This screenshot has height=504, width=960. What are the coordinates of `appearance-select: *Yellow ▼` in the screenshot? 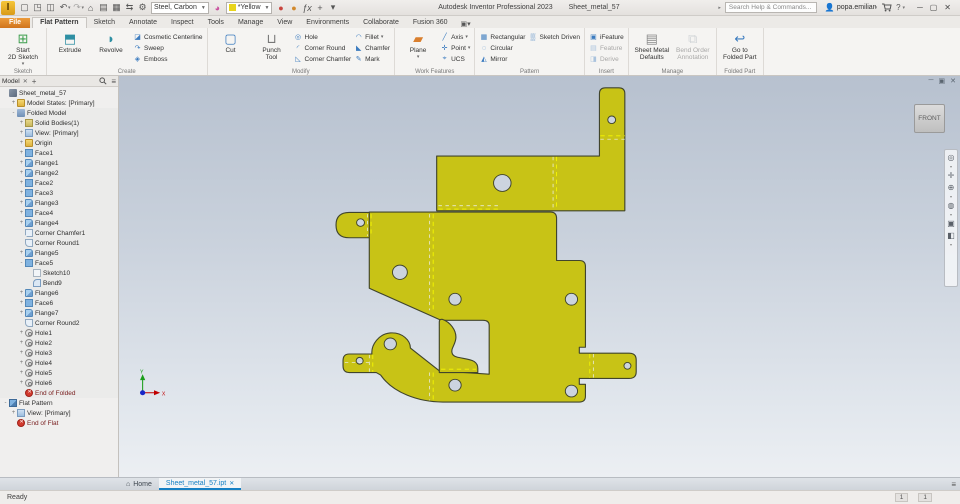 It's located at (249, 7).